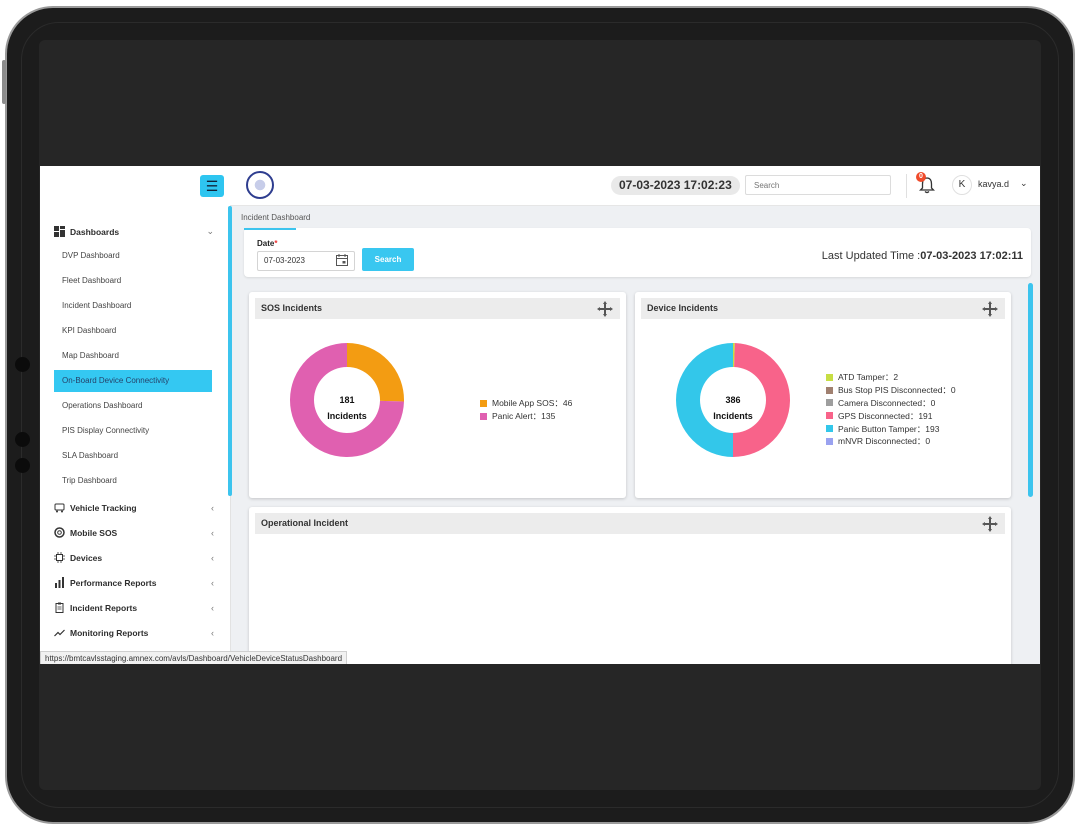  Describe the element at coordinates (1030, 390) in the screenshot. I see `main-scrollbar` at that location.